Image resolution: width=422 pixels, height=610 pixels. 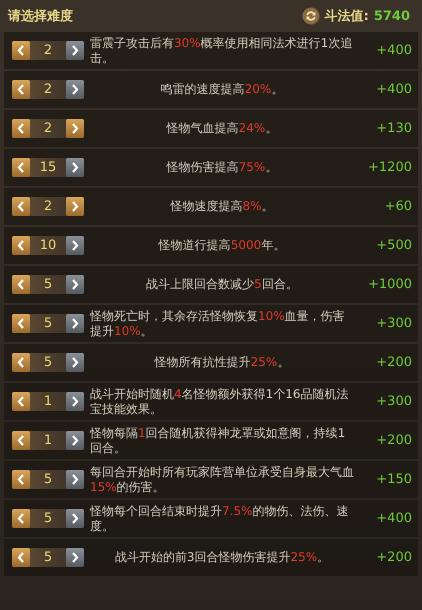 What do you see at coordinates (222, 362) in the screenshot?
I see `modifier-description: 怪物所有抗性提升25%。` at bounding box center [222, 362].